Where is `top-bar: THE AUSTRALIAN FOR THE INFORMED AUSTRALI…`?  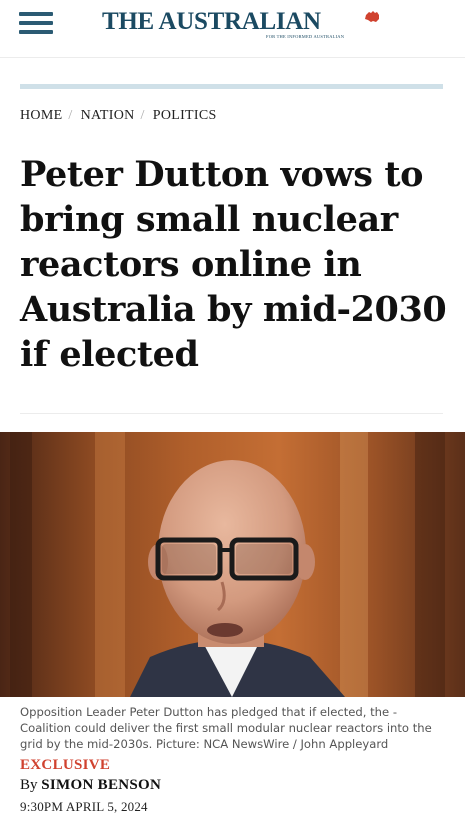 top-bar: THE AUSTRALIAN FOR THE INFORMED AUSTRALI… is located at coordinates (232, 29).